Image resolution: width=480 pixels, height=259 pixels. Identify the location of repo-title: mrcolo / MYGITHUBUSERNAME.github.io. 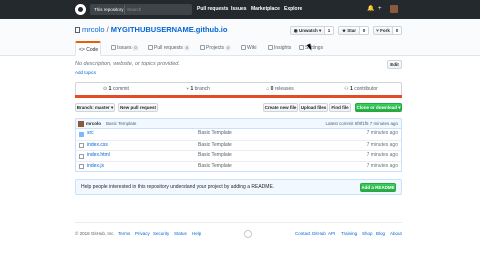
(151, 30).